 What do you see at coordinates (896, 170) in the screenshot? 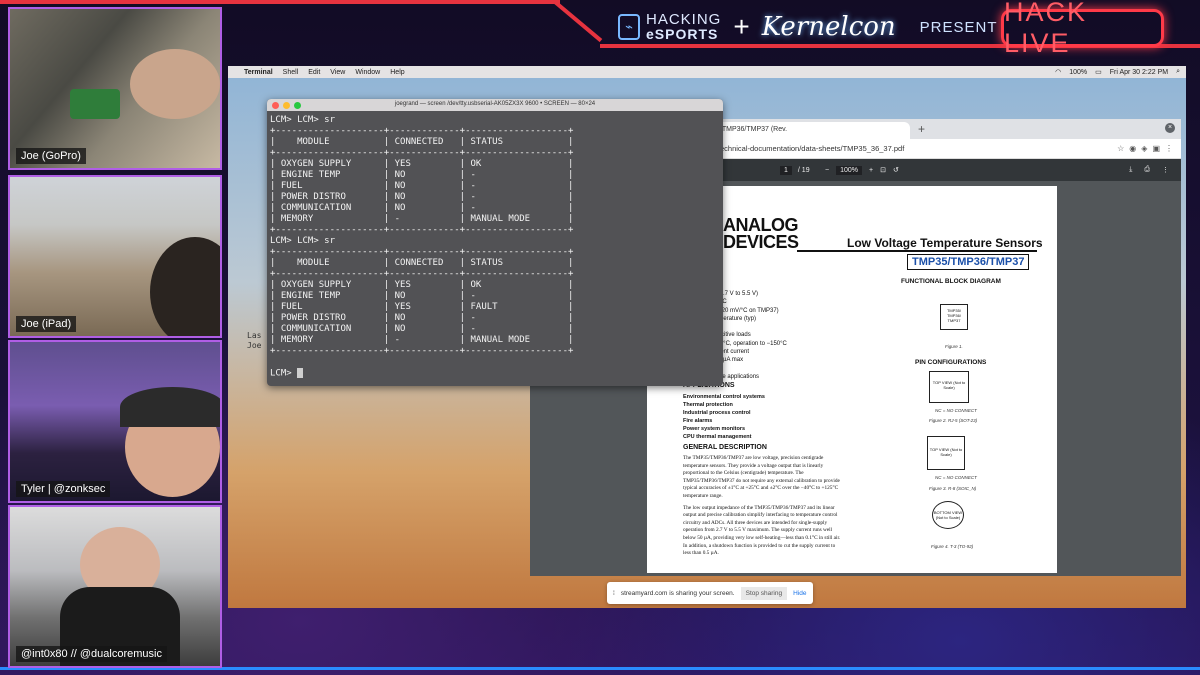
I see `rotate-icon: ↺` at bounding box center [896, 170].